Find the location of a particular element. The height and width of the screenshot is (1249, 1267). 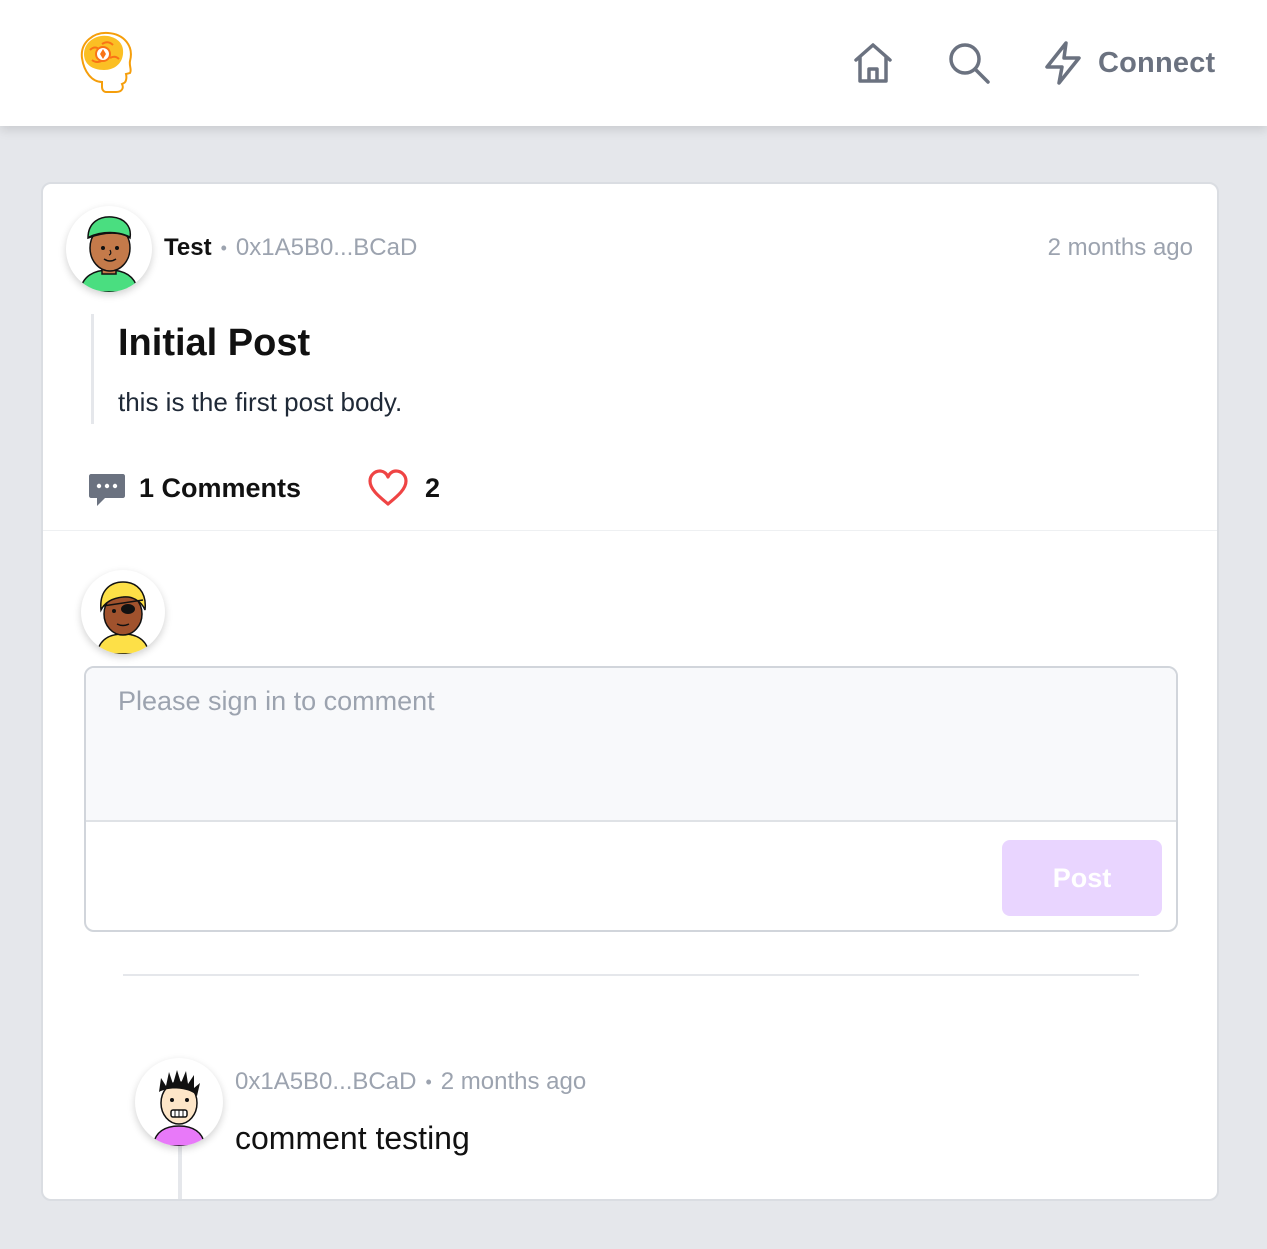

comments-button: 1 Comments is located at coordinates (194, 488).